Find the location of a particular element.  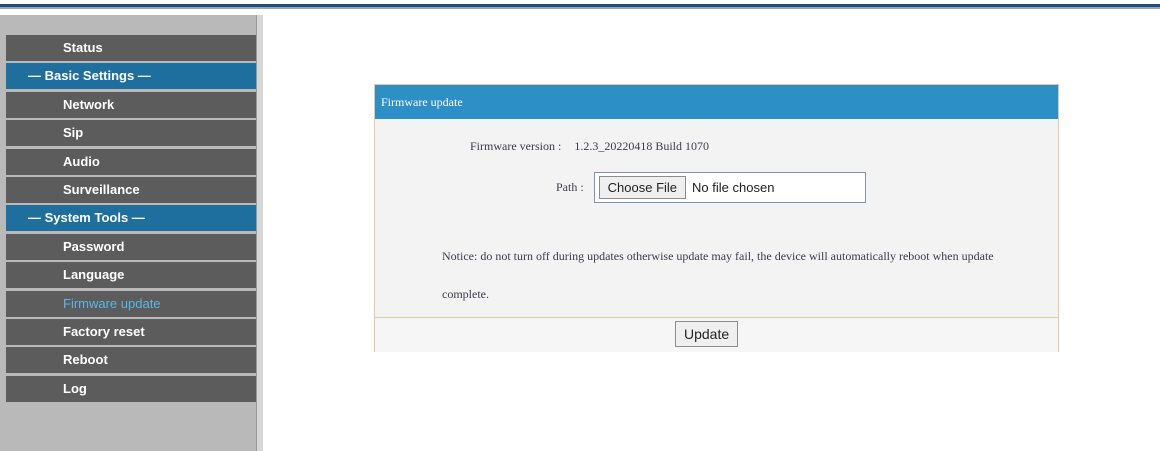

firmware-version-value: 1.2.3_20220418 Build 1070 is located at coordinates (641, 146).